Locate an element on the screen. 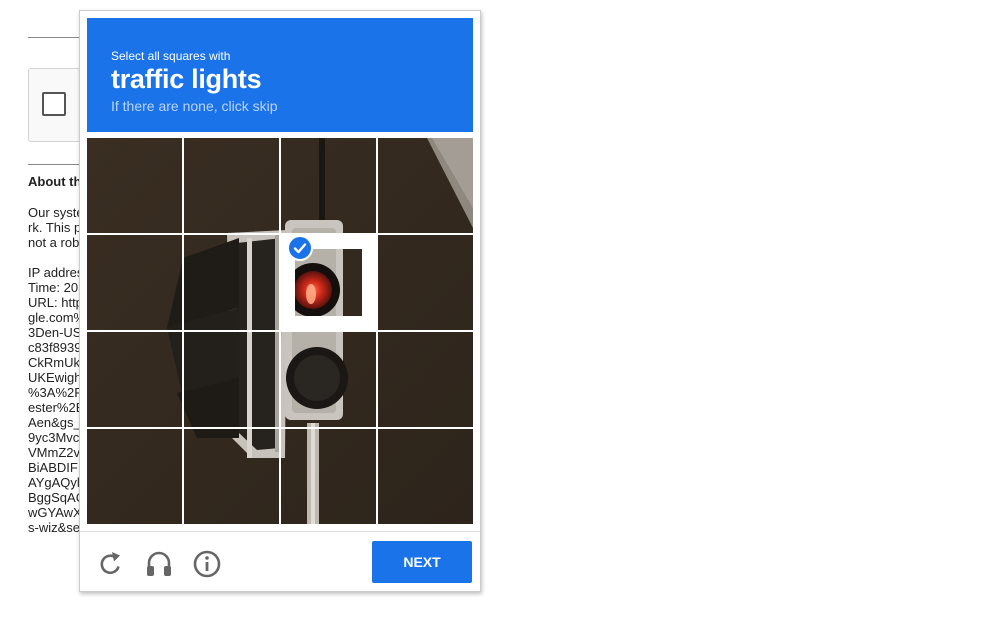 This screenshot has height=621, width=1008. about-heading: About th is located at coordinates (55, 181).